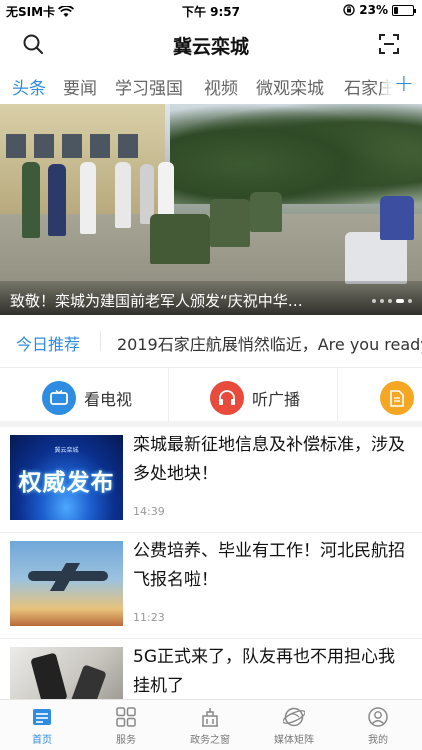 The image size is (422, 750). What do you see at coordinates (378, 717) in the screenshot?
I see `user-icon` at bounding box center [378, 717].